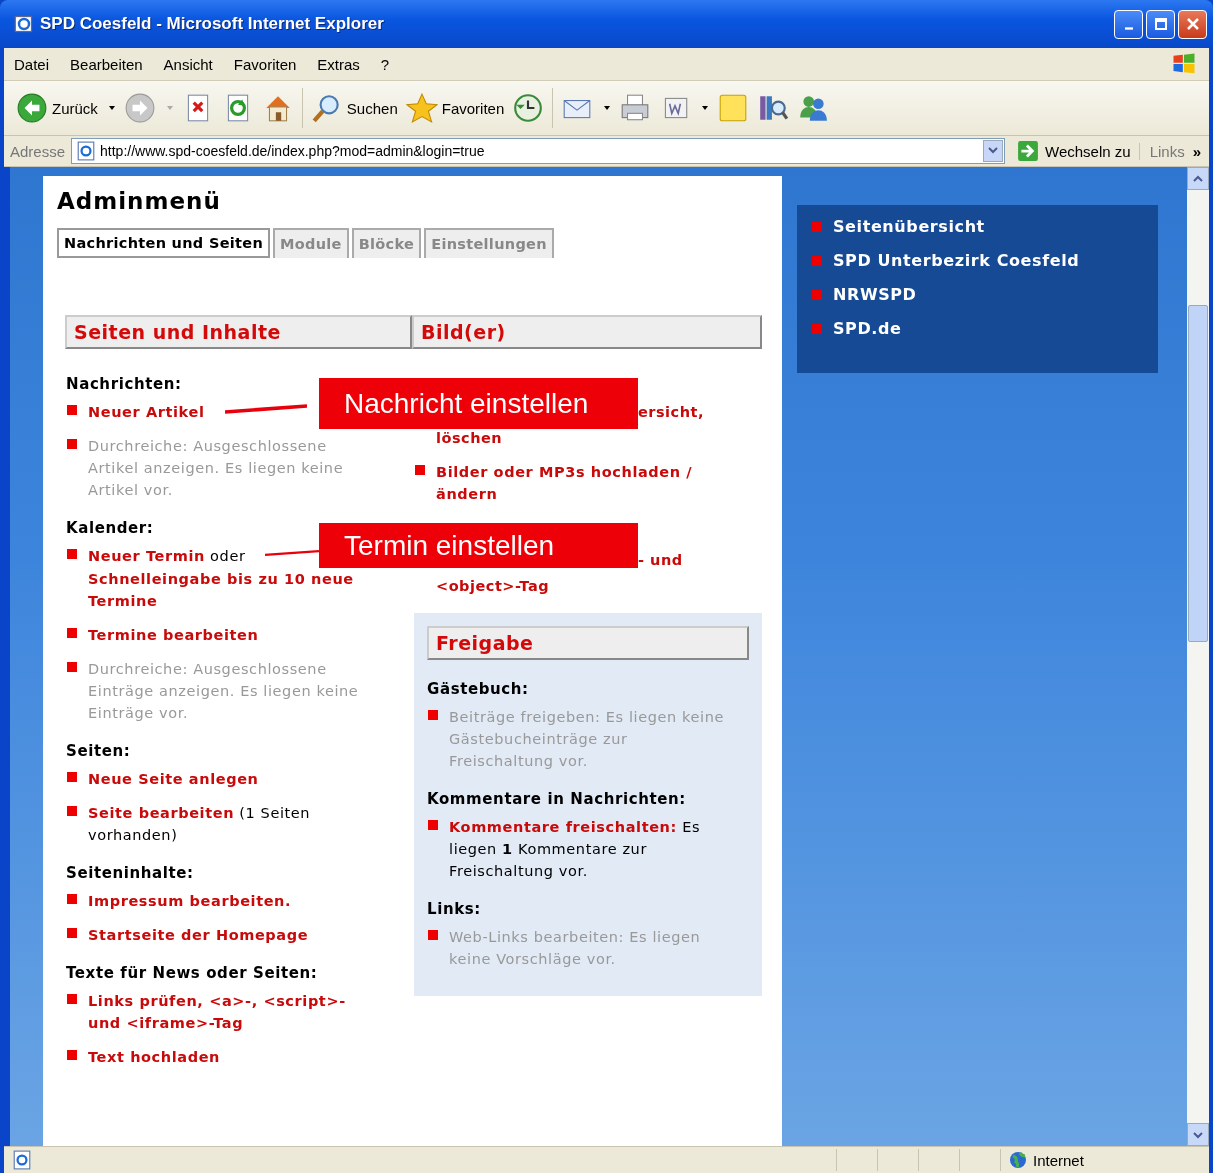 This screenshot has width=1213, height=1173. Describe the element at coordinates (454, 909) in the screenshot. I see `section-heading: Links:` at that location.